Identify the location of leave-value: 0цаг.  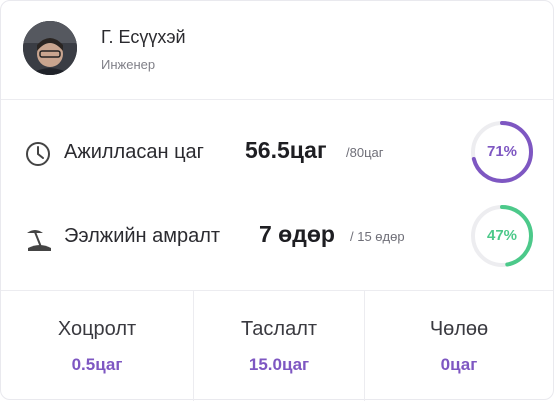
(459, 364).